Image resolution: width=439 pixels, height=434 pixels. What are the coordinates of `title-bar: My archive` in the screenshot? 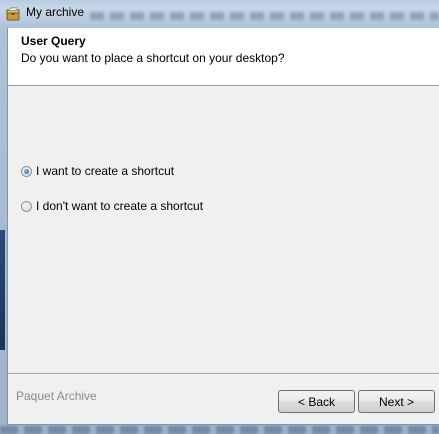 It's located at (219, 14).